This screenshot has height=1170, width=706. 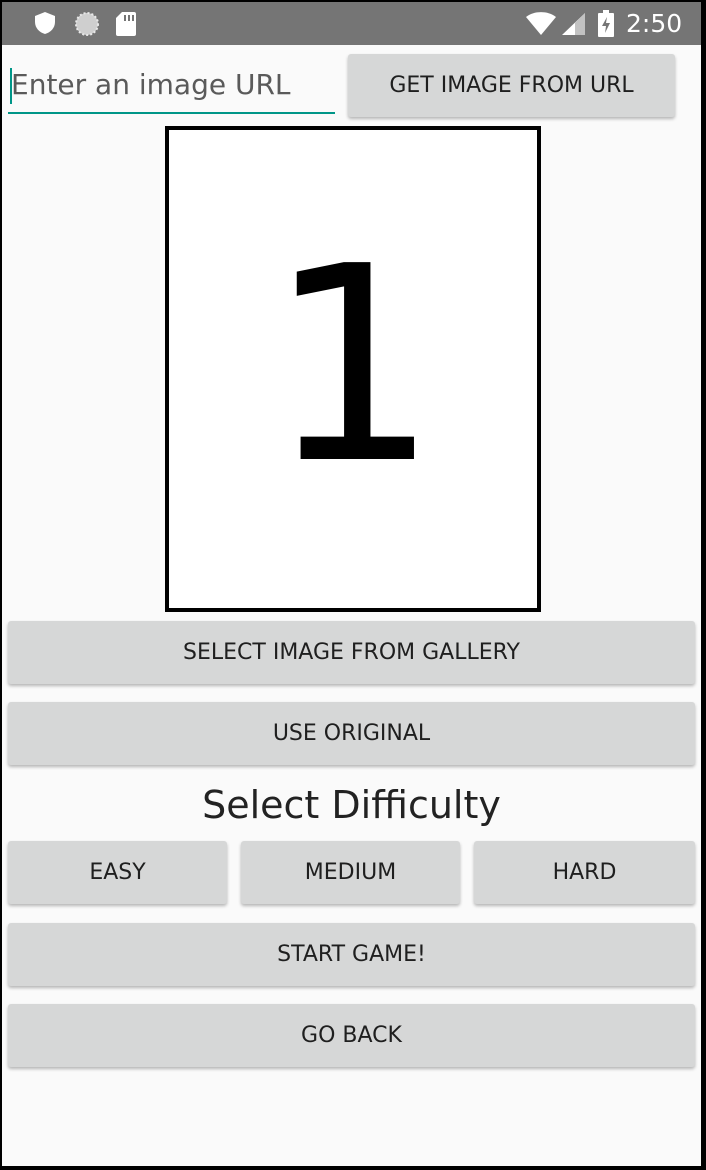 What do you see at coordinates (45, 25) in the screenshot?
I see `shield-icon` at bounding box center [45, 25].